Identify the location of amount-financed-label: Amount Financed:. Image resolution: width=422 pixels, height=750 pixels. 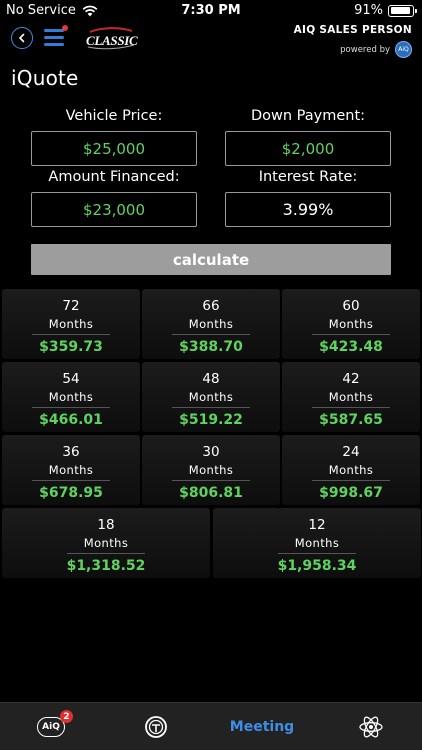
(114, 177).